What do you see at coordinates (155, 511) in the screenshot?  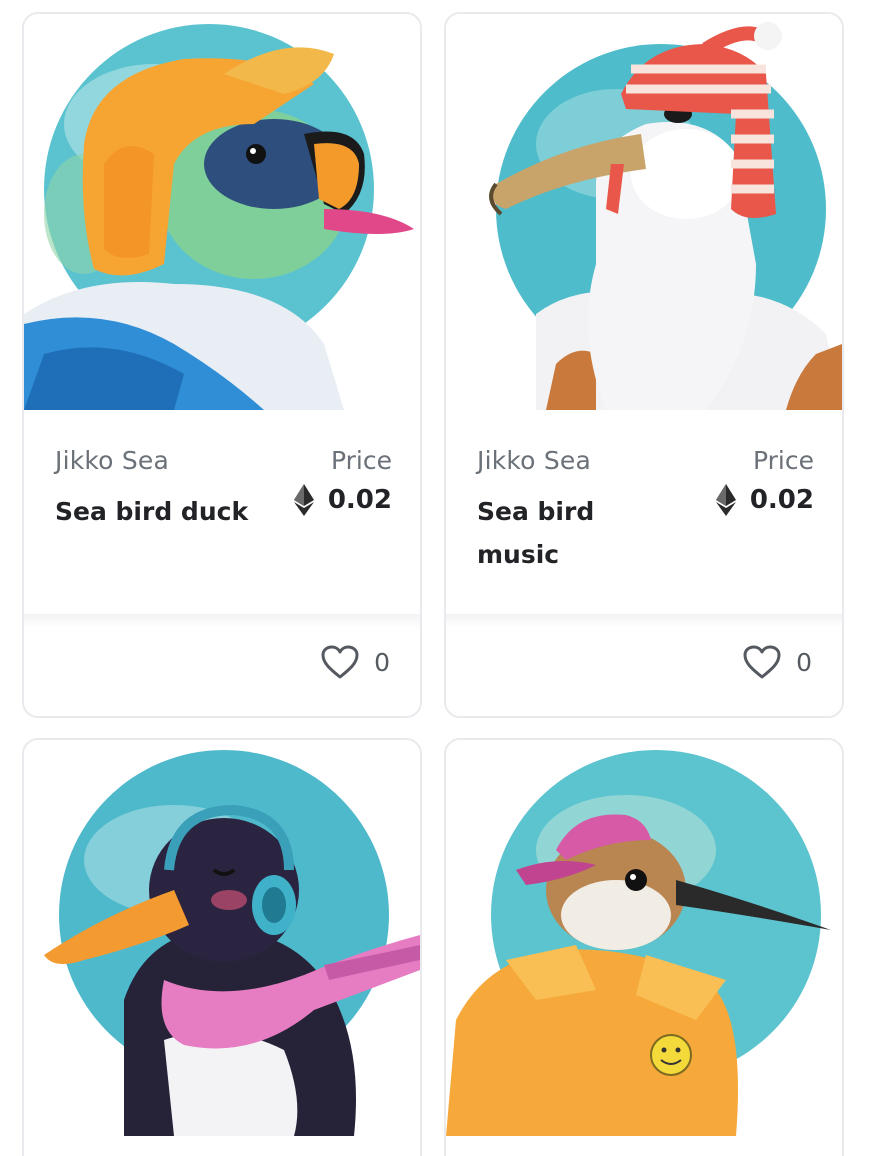 I see `nft-name: Sea bird duck` at bounding box center [155, 511].